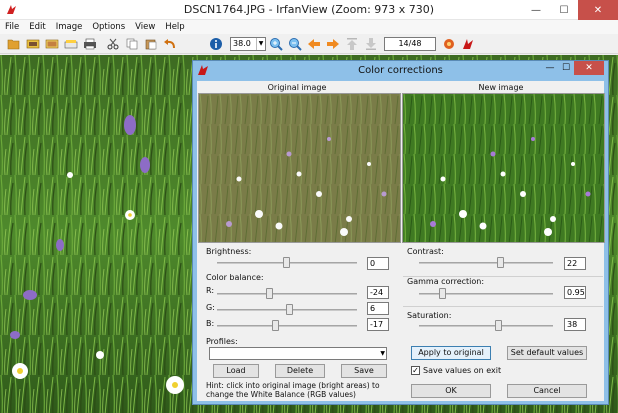  Describe the element at coordinates (113, 44) in the screenshot. I see `cut-icon` at that location.